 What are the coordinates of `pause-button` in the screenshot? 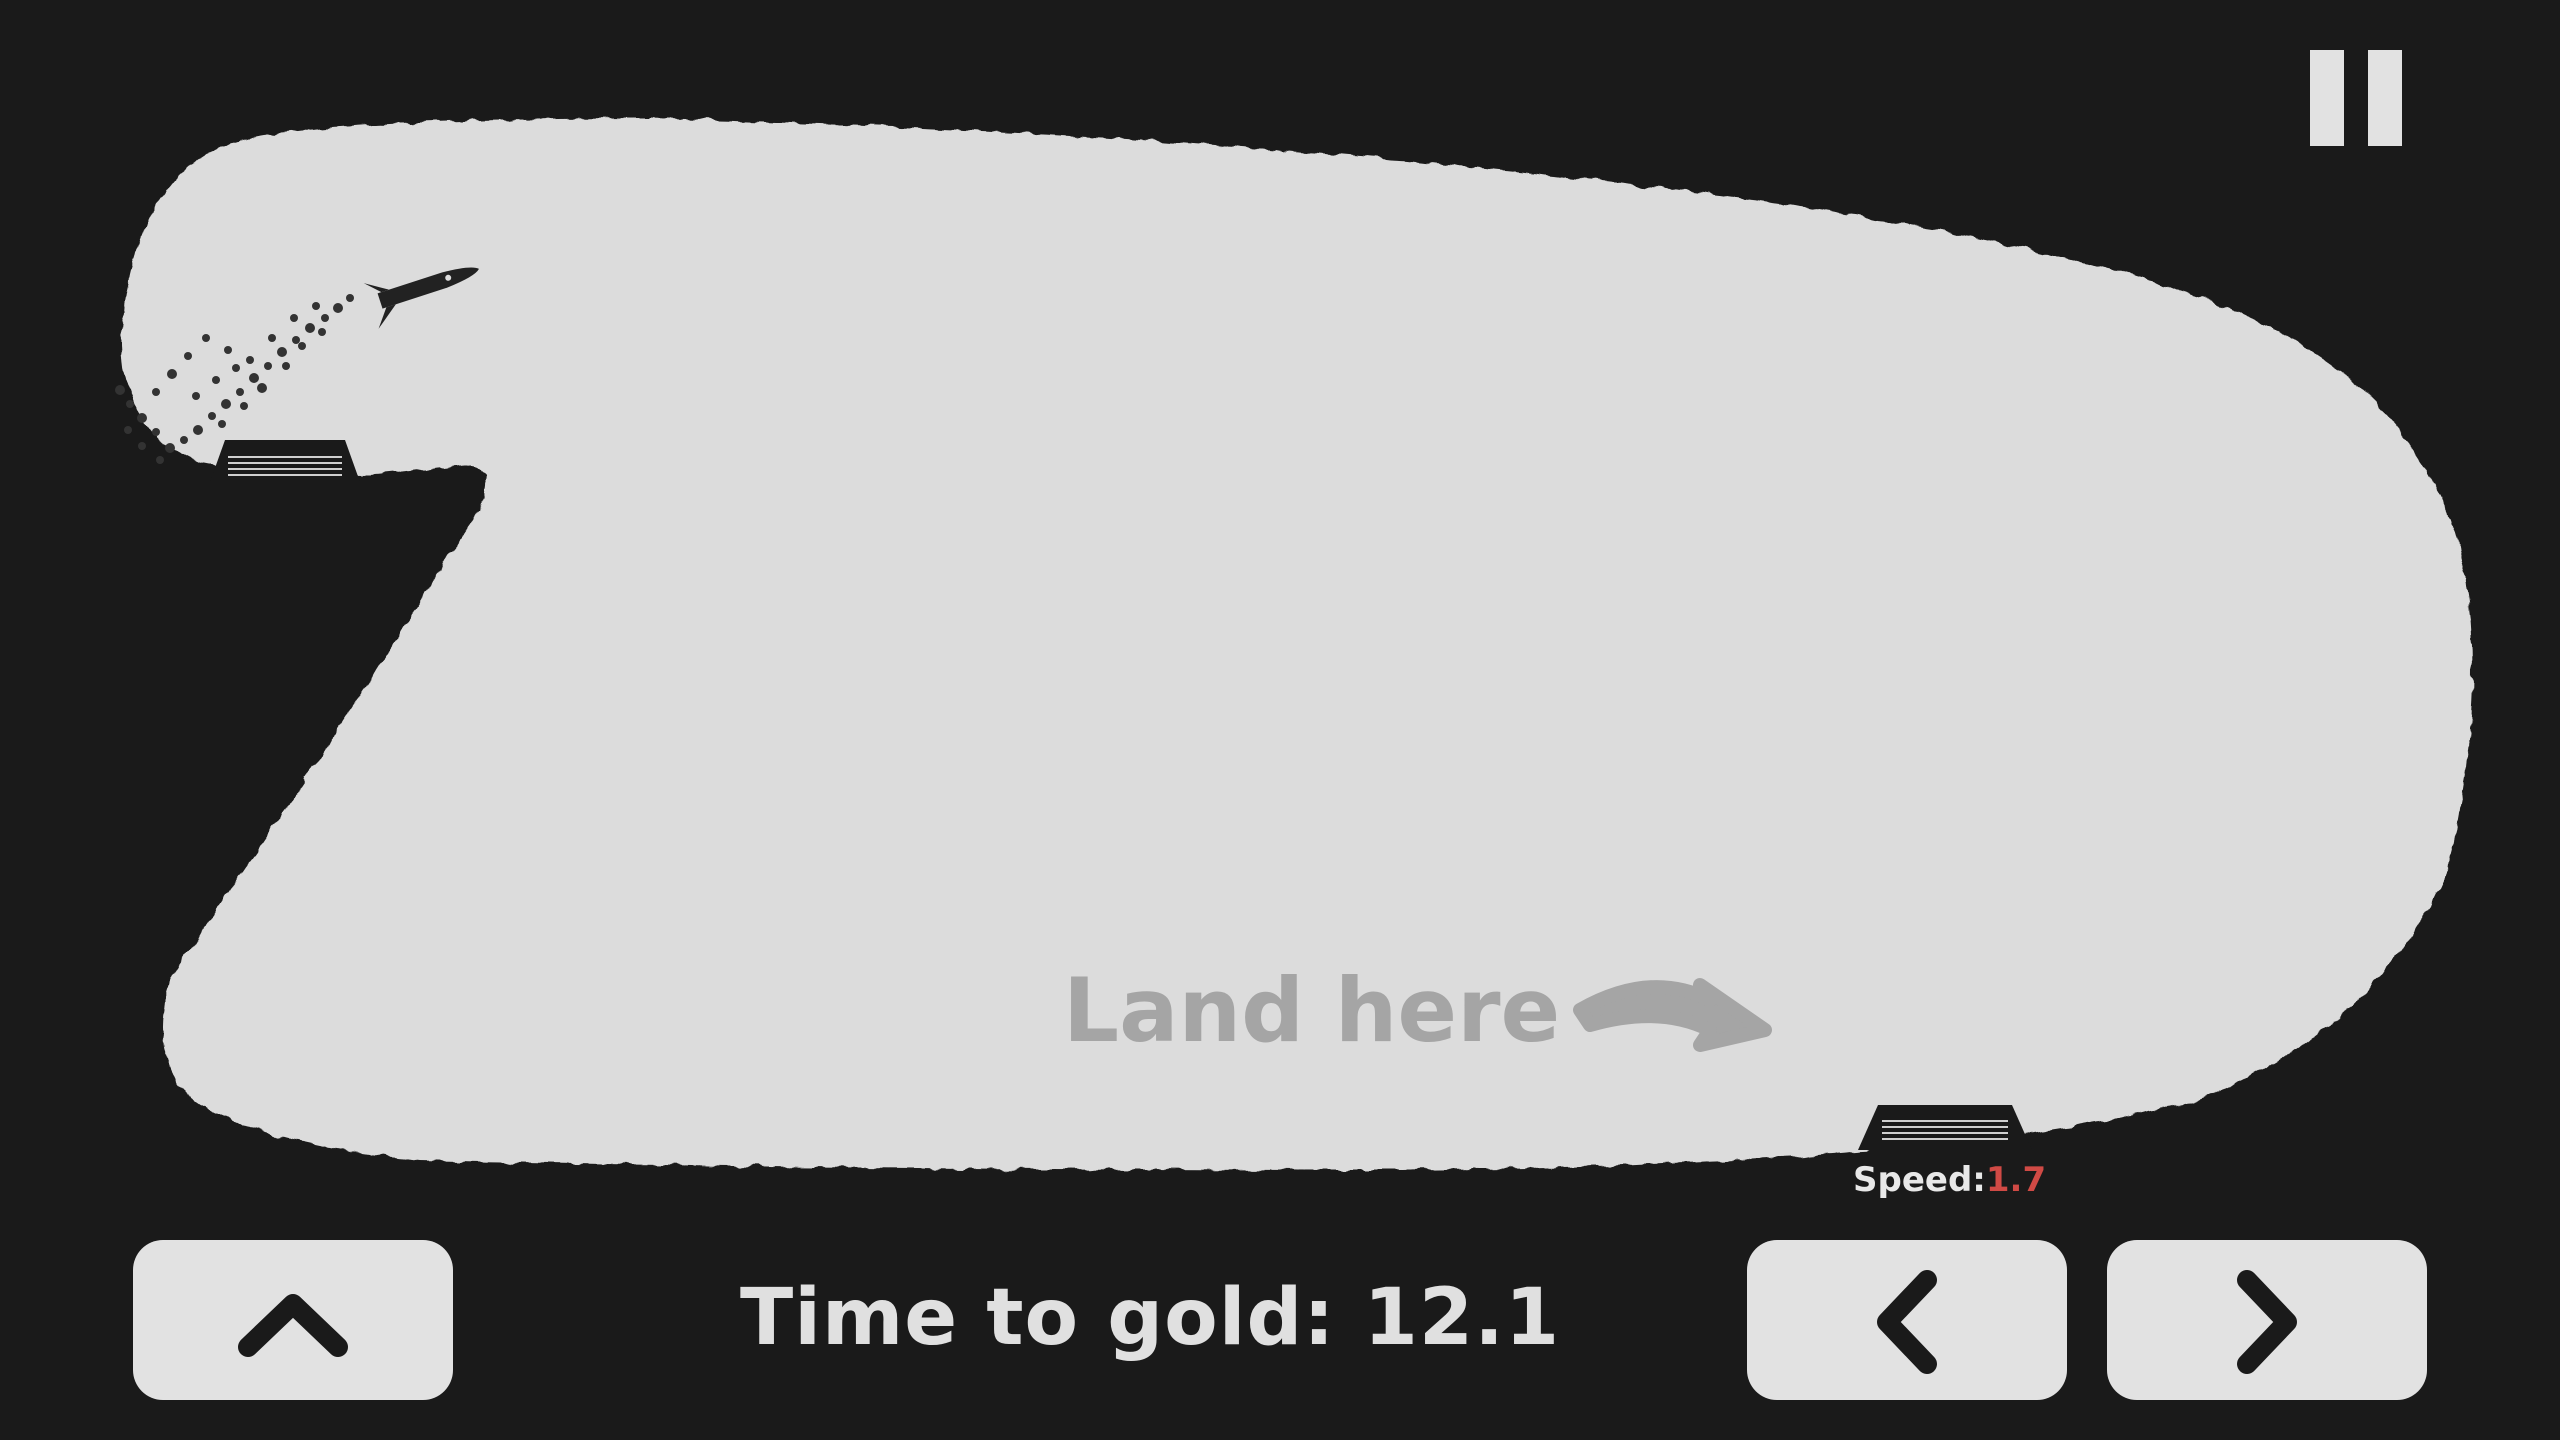 It's located at (2360, 100).